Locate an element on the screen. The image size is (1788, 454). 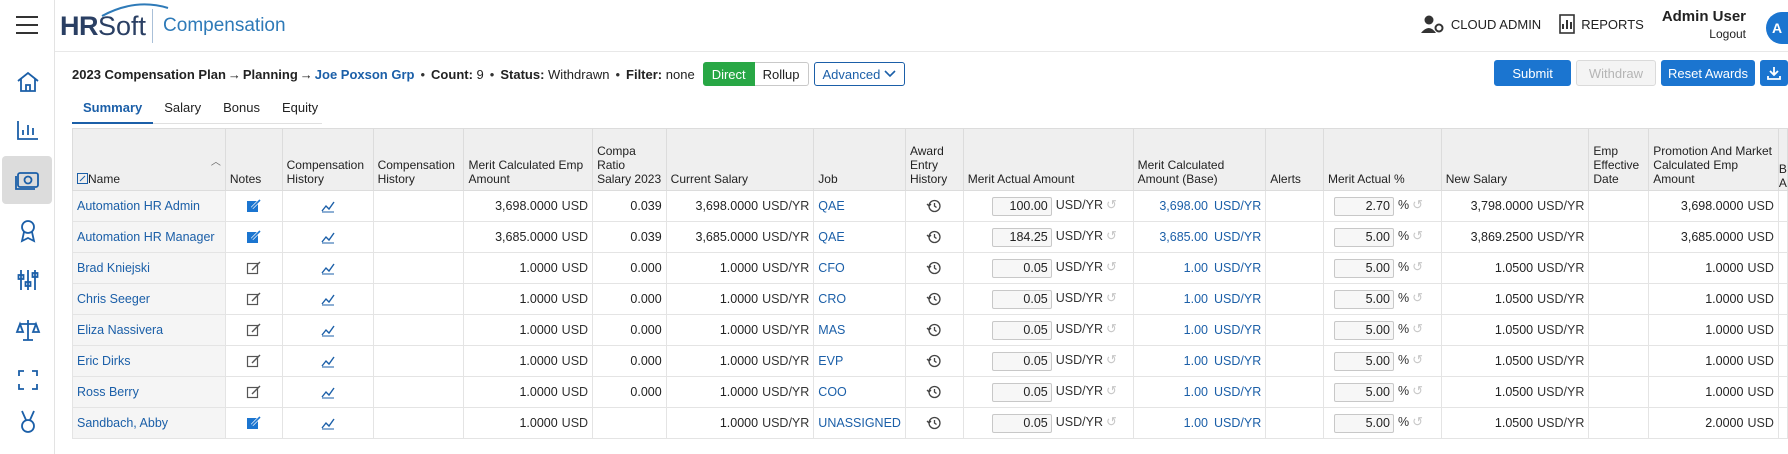
award-icon is located at coordinates (28, 230).